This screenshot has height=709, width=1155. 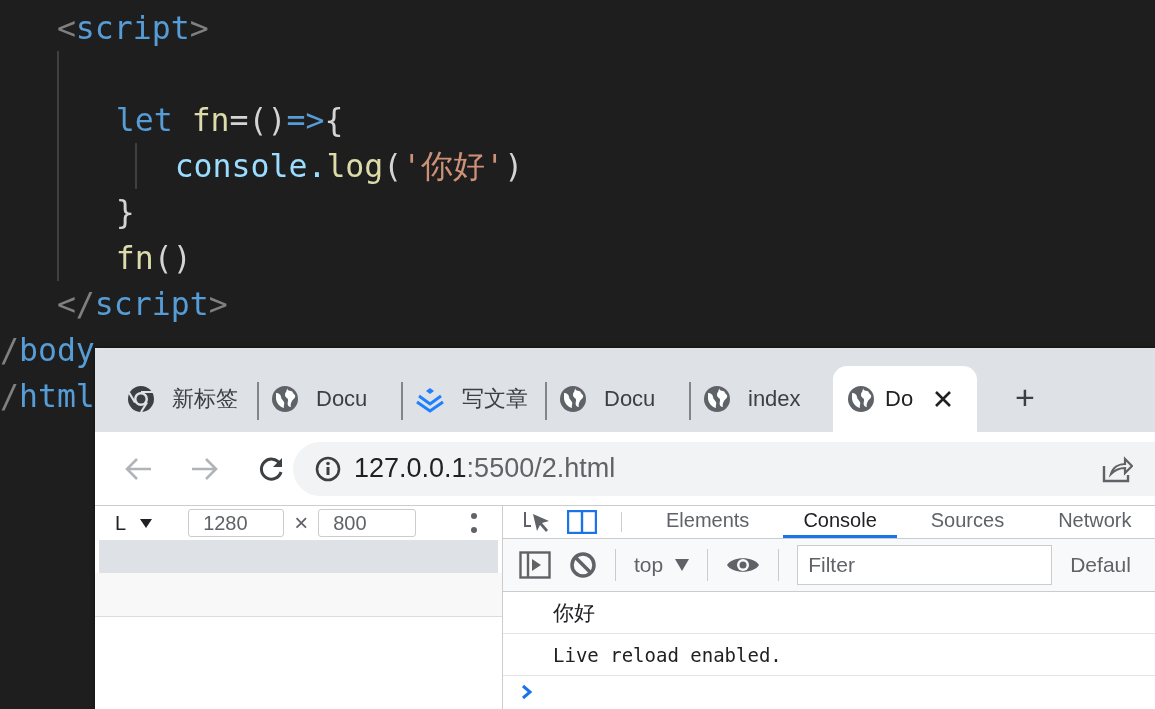 I want to click on levels-dropdown: Defaul, so click(x=1100, y=565).